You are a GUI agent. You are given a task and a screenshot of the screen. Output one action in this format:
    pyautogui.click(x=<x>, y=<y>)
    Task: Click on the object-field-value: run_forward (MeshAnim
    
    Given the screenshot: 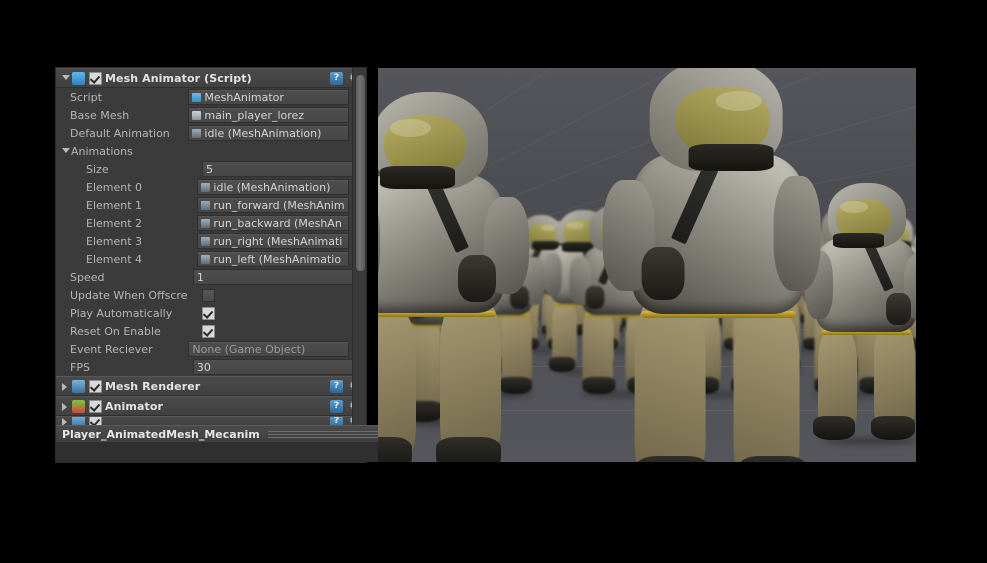 What is the action you would take?
    pyautogui.click(x=279, y=205)
    